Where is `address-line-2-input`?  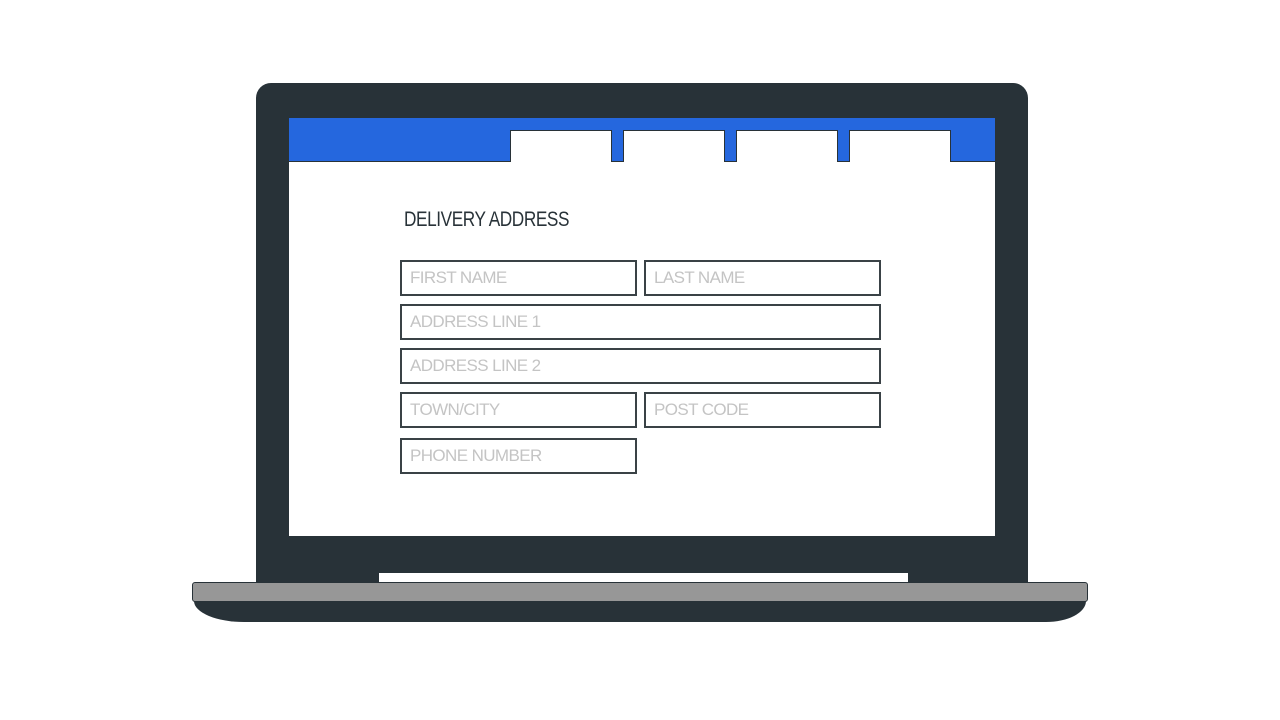 address-line-2-input is located at coordinates (640, 366).